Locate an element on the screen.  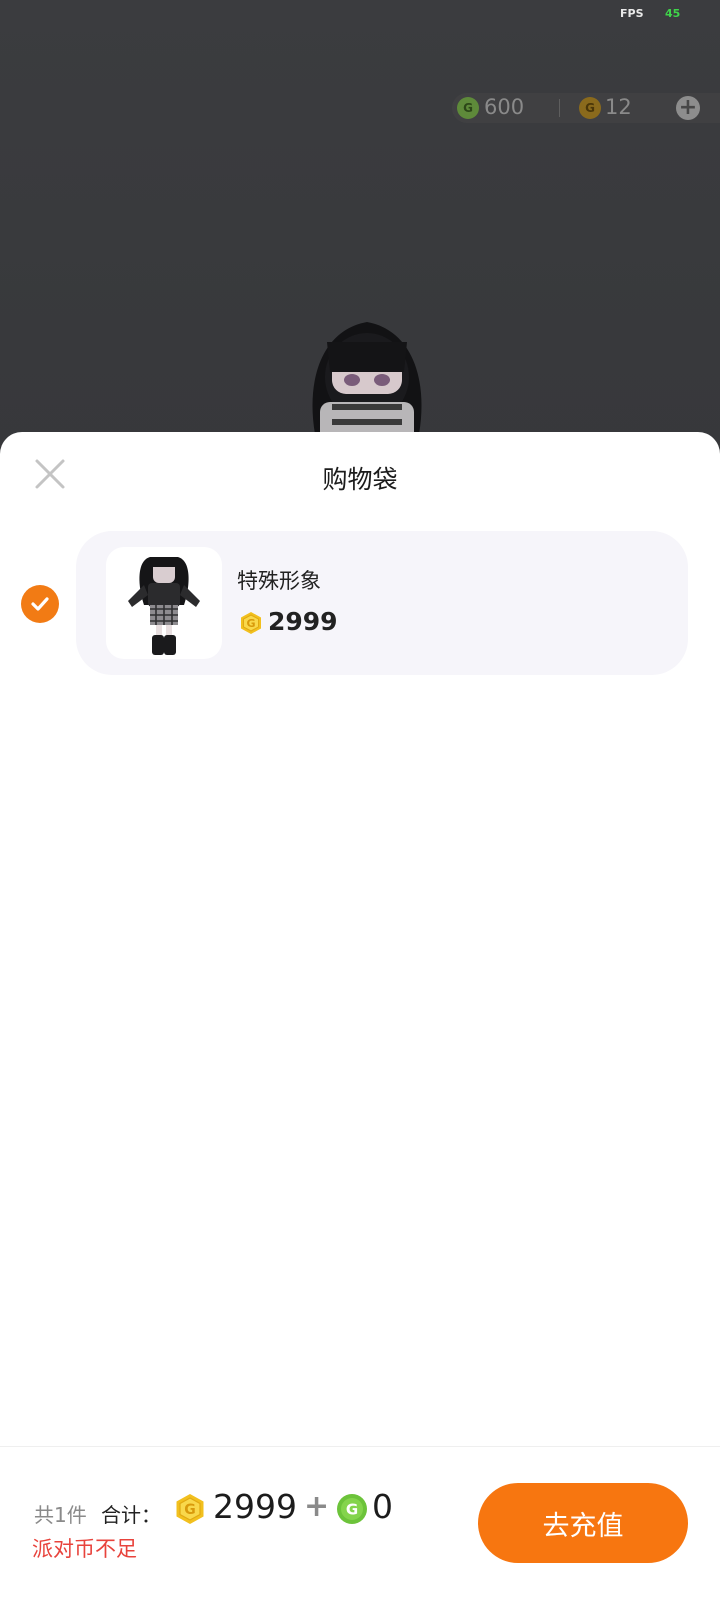
item-thumbnail is located at coordinates (164, 603).